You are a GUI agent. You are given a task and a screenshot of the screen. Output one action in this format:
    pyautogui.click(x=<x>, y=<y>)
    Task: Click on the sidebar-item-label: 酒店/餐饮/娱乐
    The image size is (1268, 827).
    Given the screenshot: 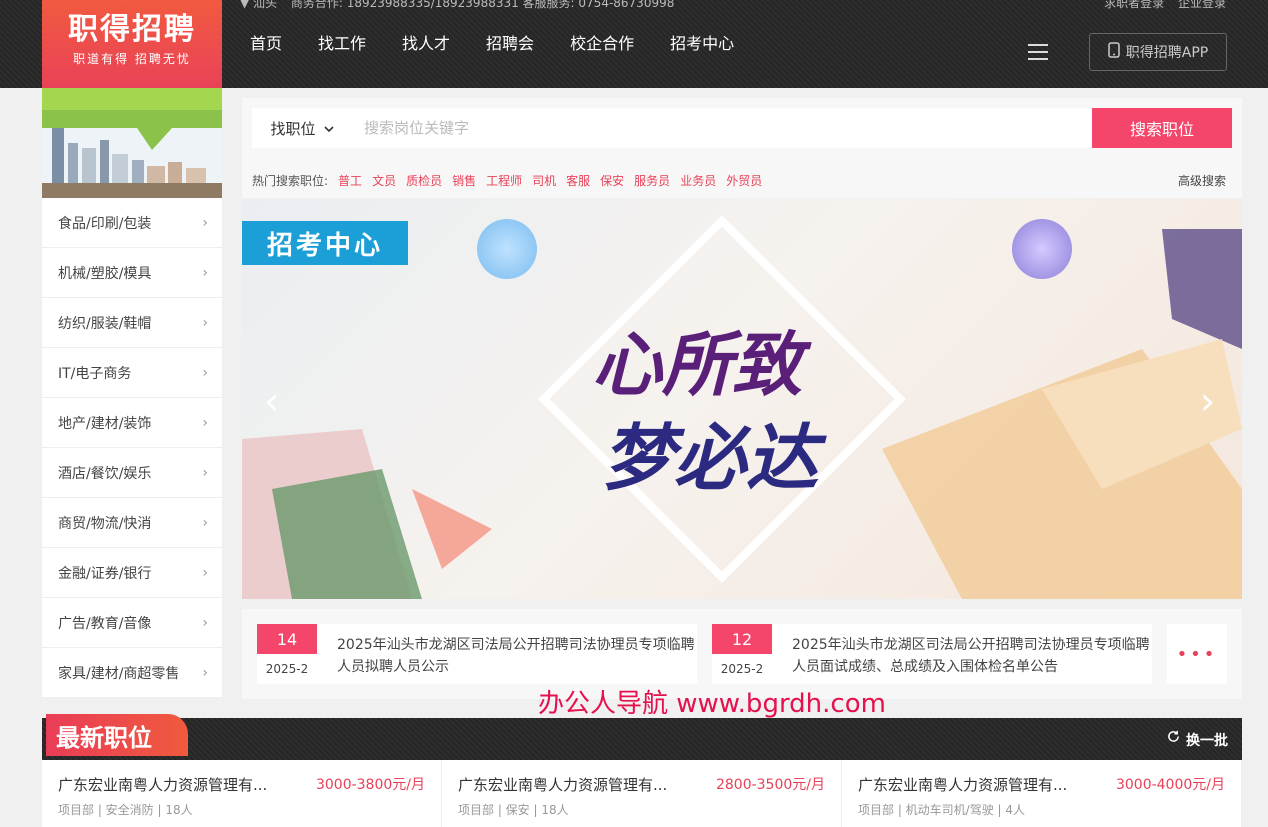 What is the action you would take?
    pyautogui.click(x=105, y=473)
    